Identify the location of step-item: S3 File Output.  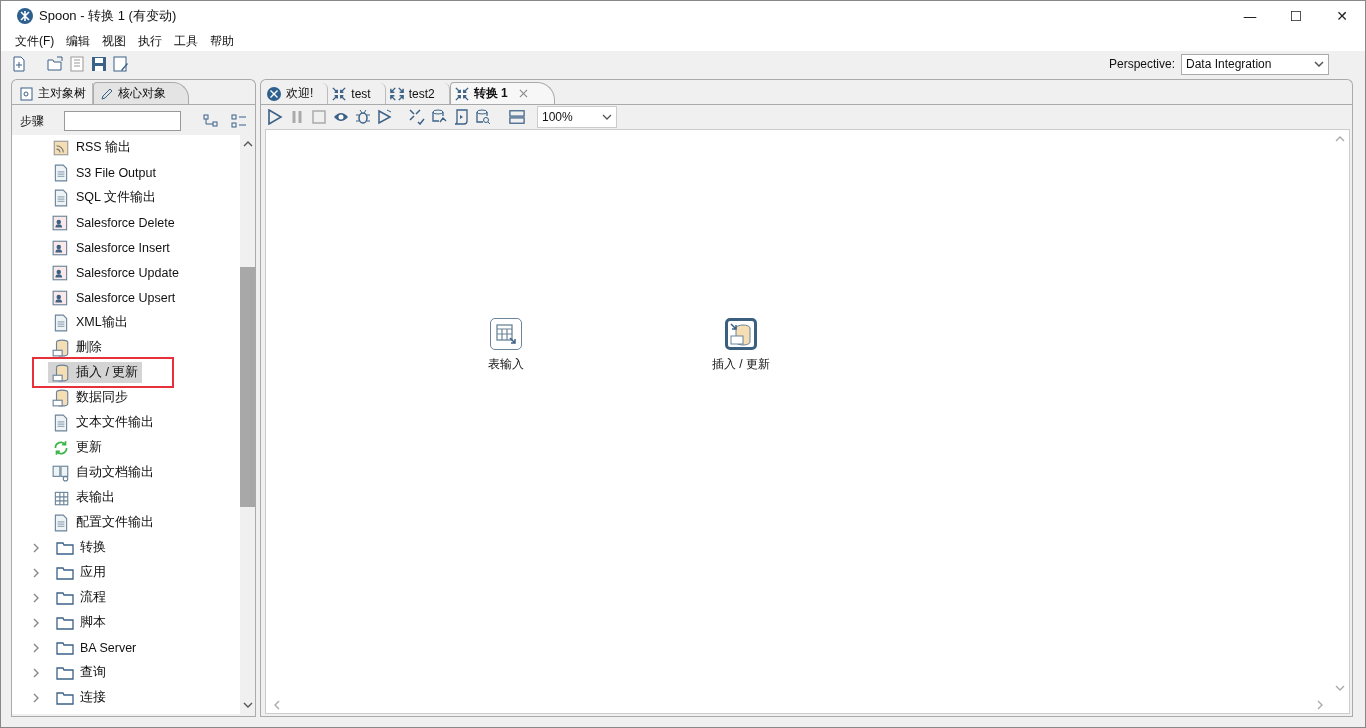
(104, 172).